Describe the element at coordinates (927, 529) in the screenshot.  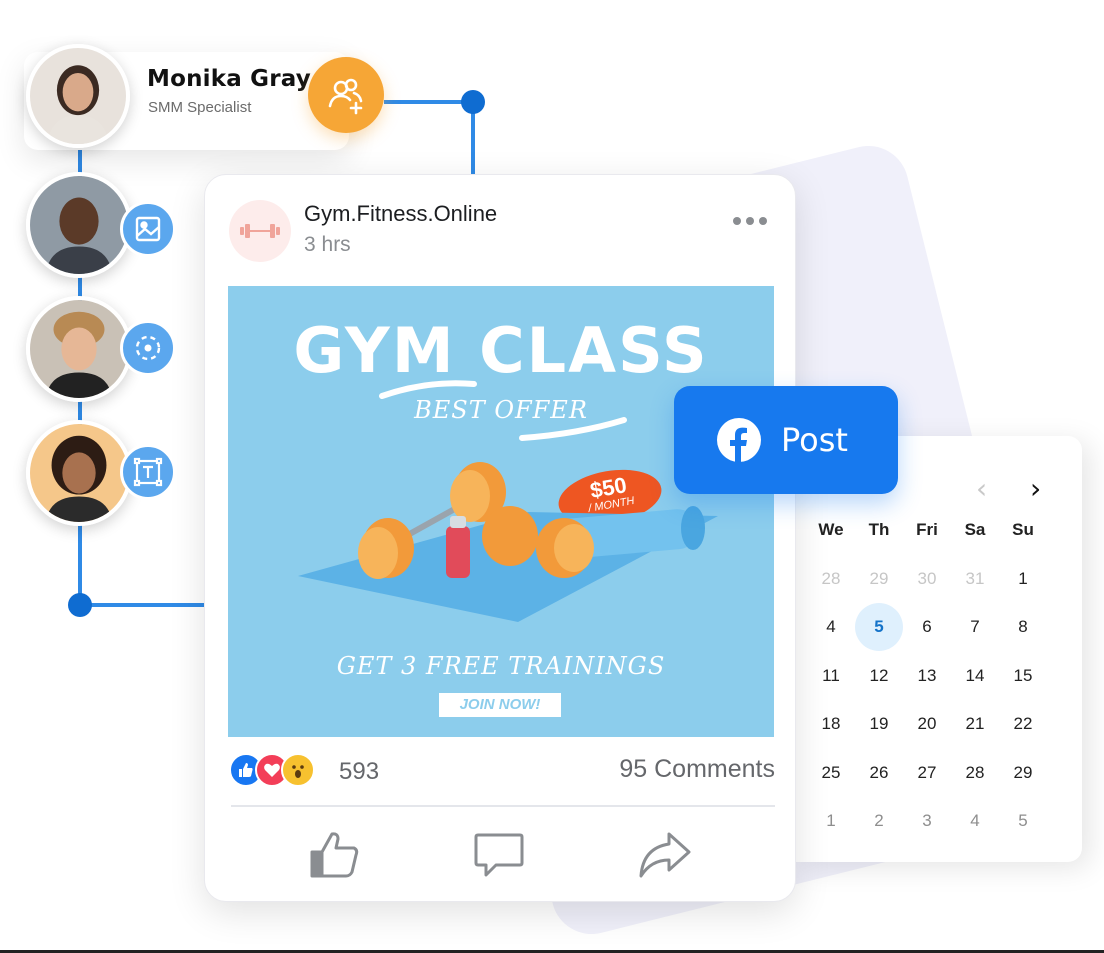
I see `weekday-label: Fri` at that location.